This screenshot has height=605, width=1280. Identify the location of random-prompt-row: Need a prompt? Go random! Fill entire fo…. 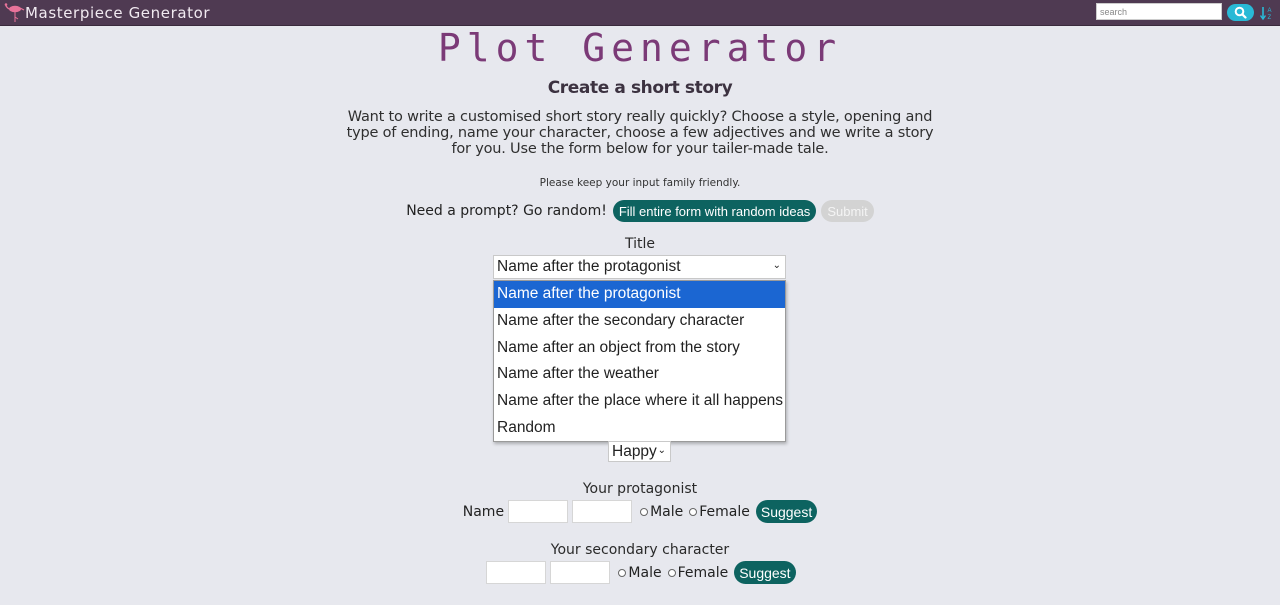
(640, 211).